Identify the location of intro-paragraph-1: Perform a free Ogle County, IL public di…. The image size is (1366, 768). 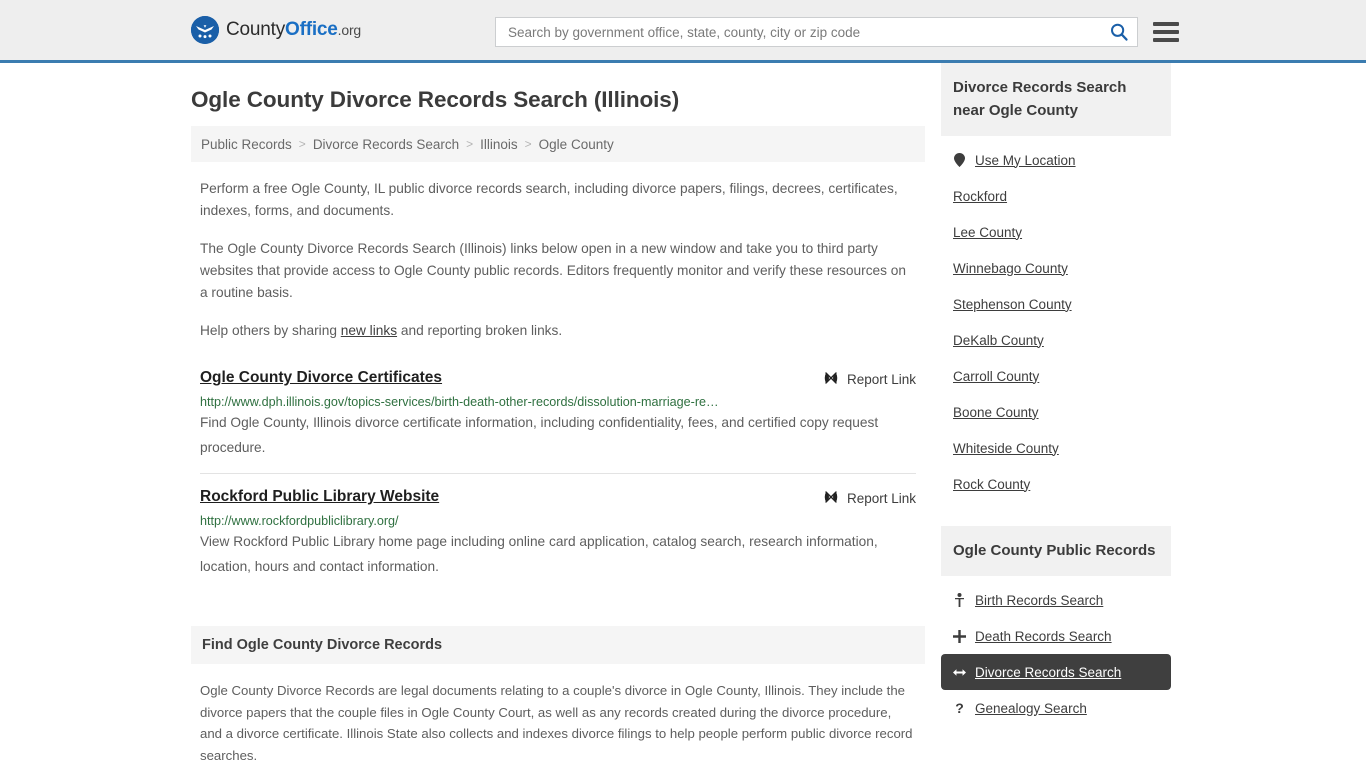
(549, 199).